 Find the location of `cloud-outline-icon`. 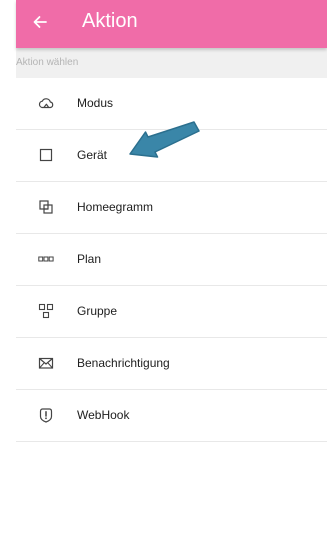

cloud-outline-icon is located at coordinates (46, 103).